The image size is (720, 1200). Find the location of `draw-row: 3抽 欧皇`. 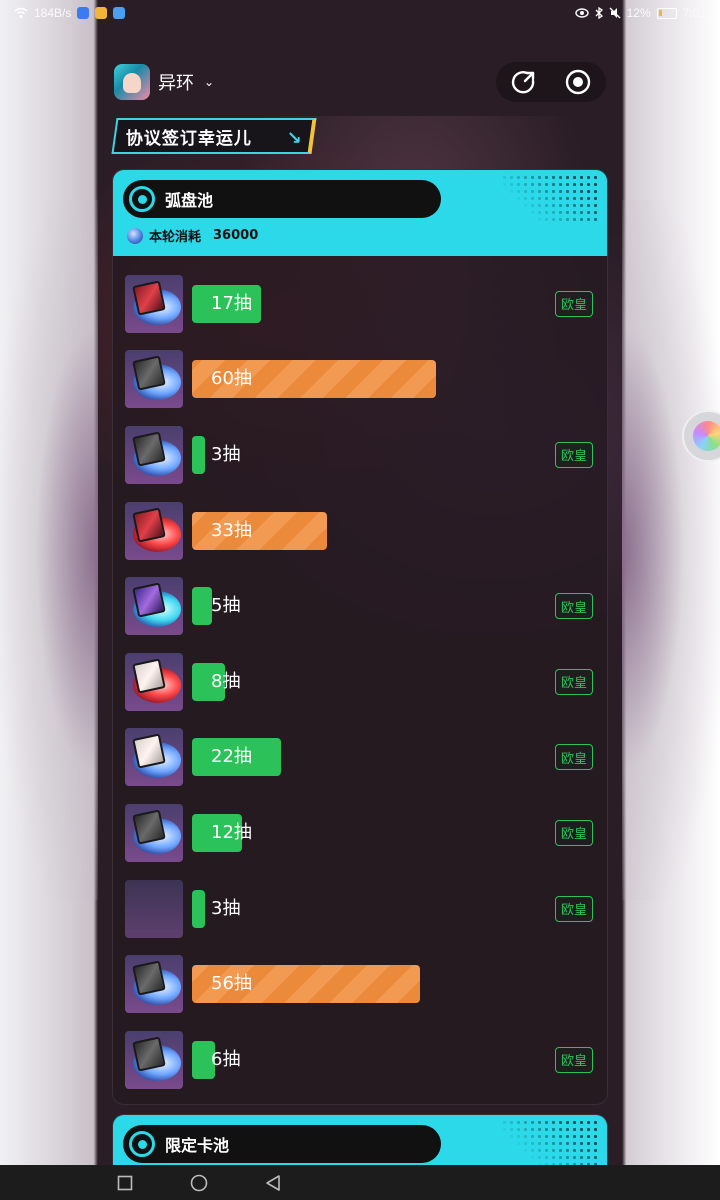

draw-row: 3抽 欧皇 is located at coordinates (360, 909).